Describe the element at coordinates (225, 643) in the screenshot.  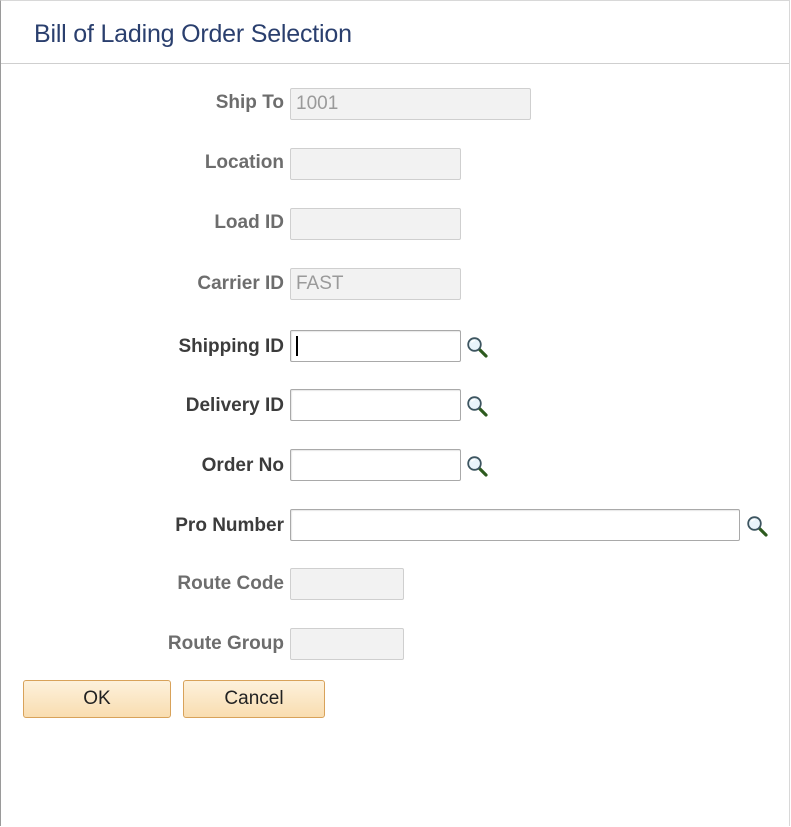
I see `route-group-label: Route Group` at that location.